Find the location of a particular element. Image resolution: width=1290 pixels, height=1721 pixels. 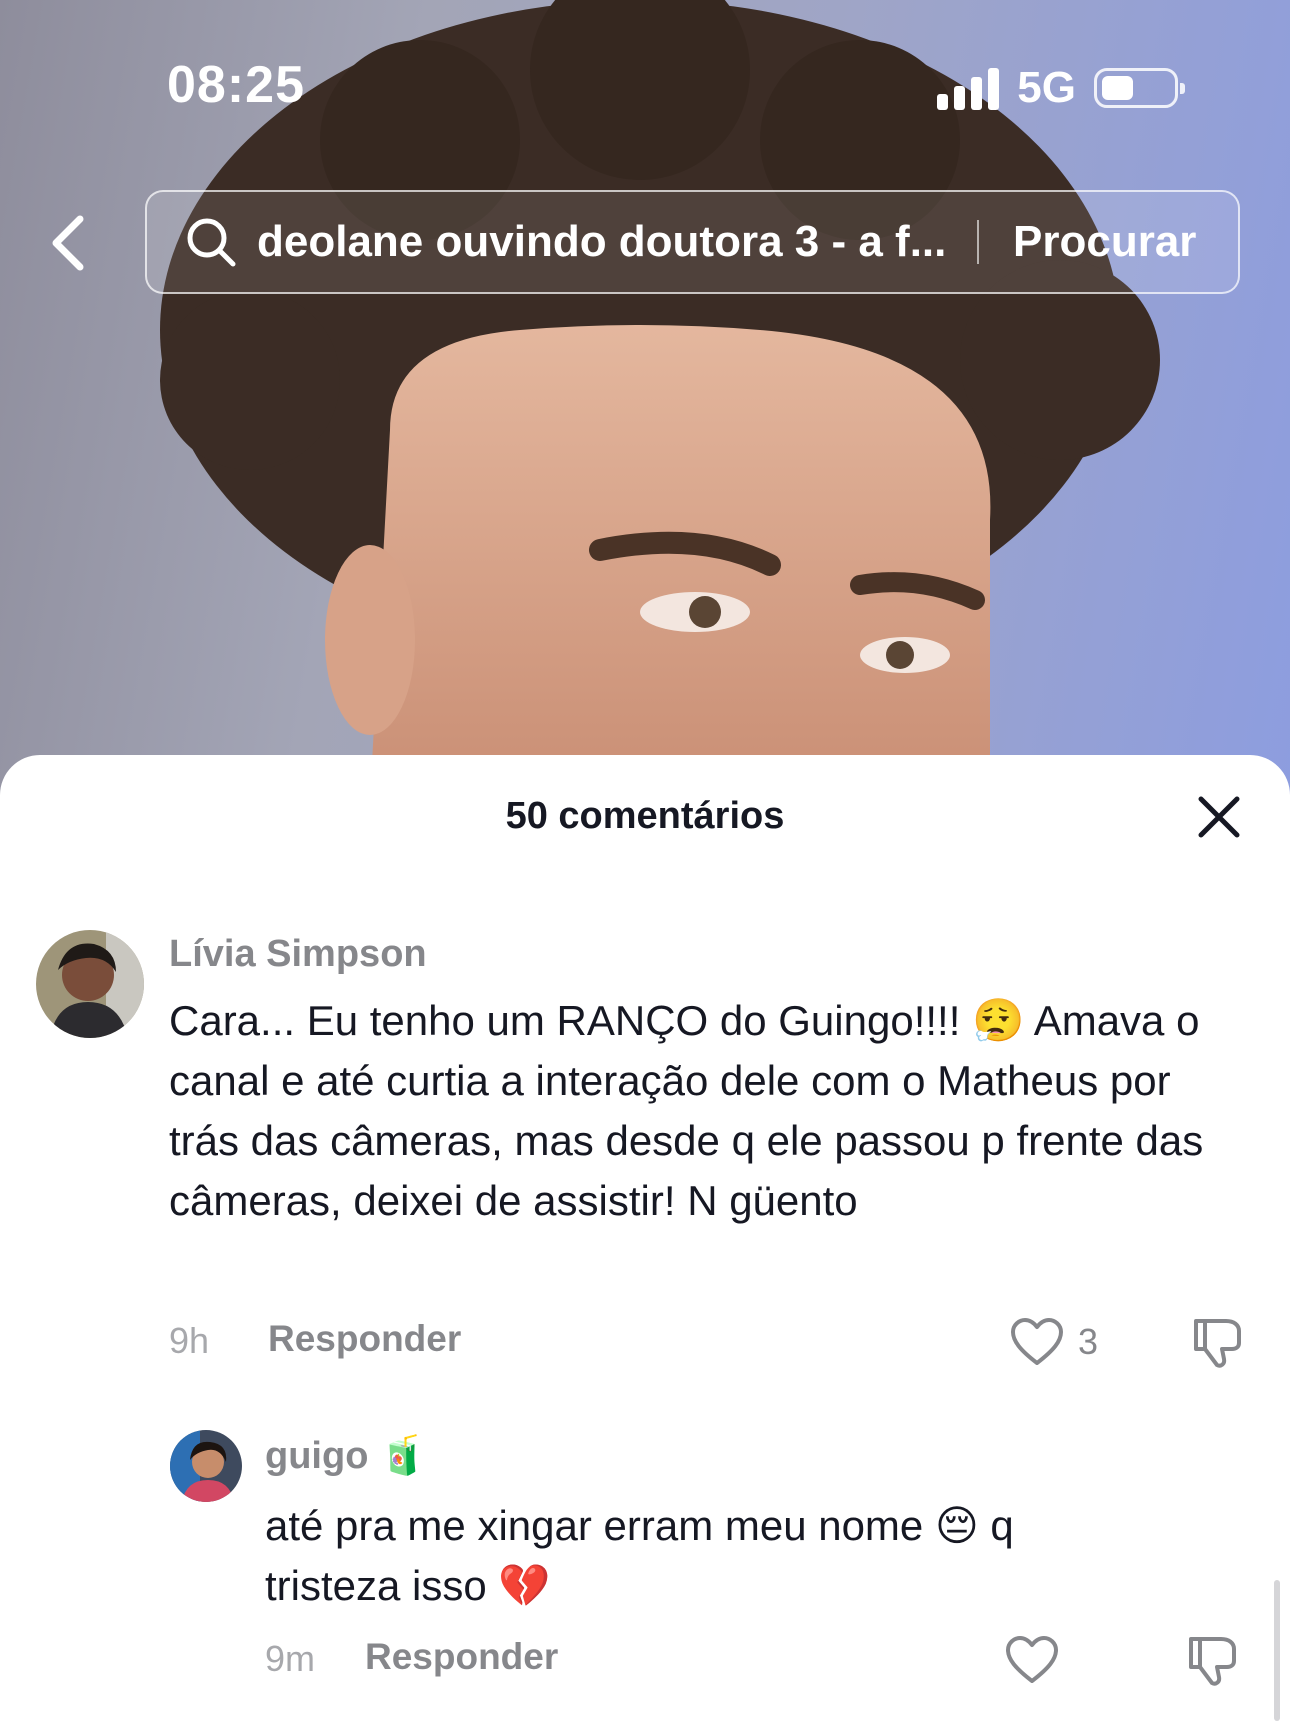

status-time: 08:25 is located at coordinates (236, 85).